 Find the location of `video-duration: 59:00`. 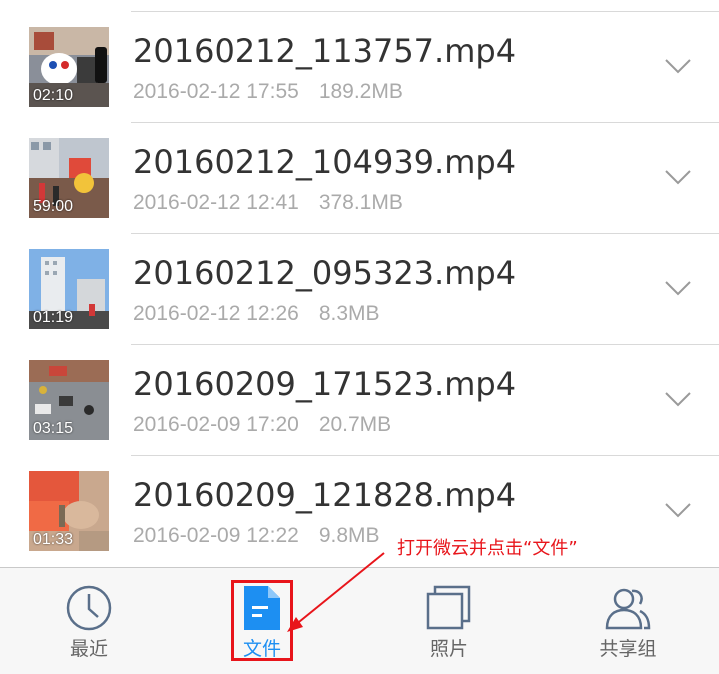

video-duration: 59:00 is located at coordinates (53, 206).